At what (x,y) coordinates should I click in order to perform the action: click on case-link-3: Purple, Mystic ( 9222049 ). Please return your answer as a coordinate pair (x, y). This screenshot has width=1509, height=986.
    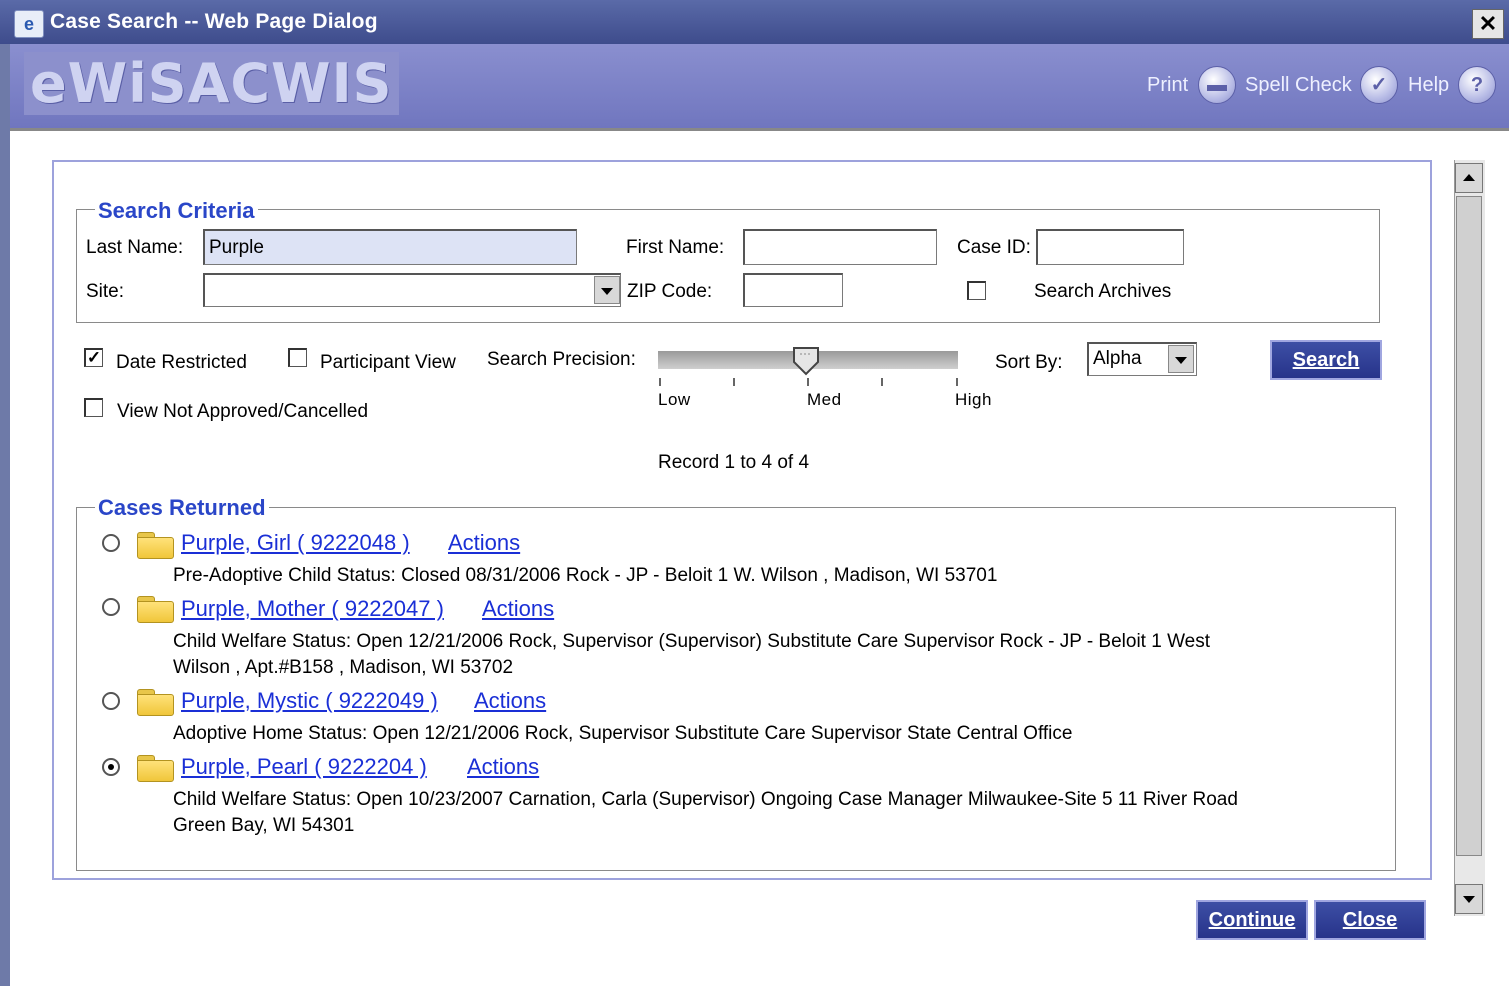
    Looking at the image, I should click on (309, 701).